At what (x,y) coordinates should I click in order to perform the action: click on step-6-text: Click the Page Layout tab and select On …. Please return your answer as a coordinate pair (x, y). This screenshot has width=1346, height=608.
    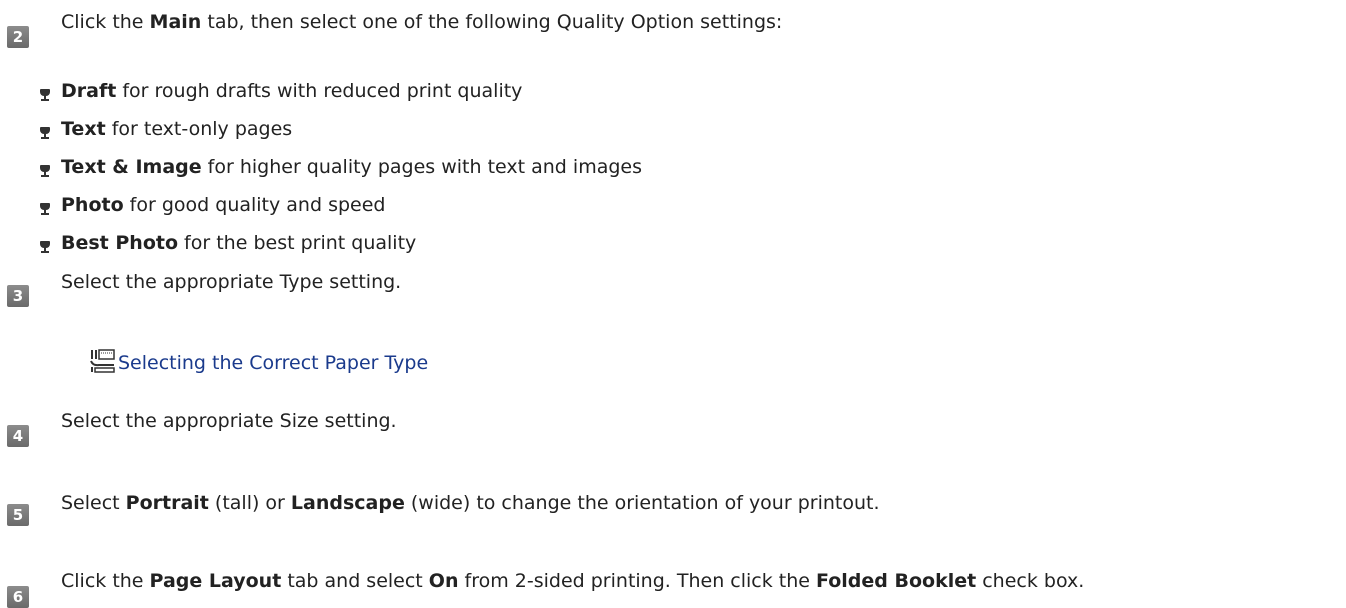
    Looking at the image, I should click on (573, 581).